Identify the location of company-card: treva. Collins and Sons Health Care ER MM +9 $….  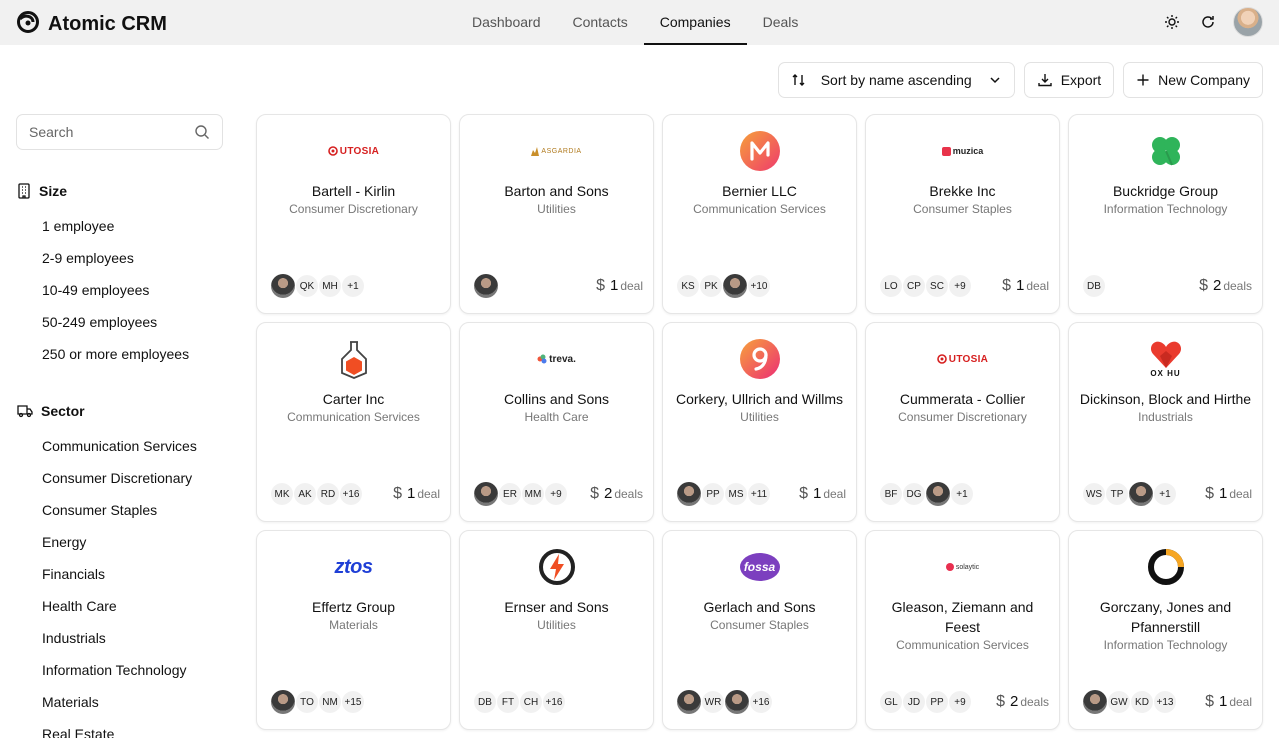
(556, 422).